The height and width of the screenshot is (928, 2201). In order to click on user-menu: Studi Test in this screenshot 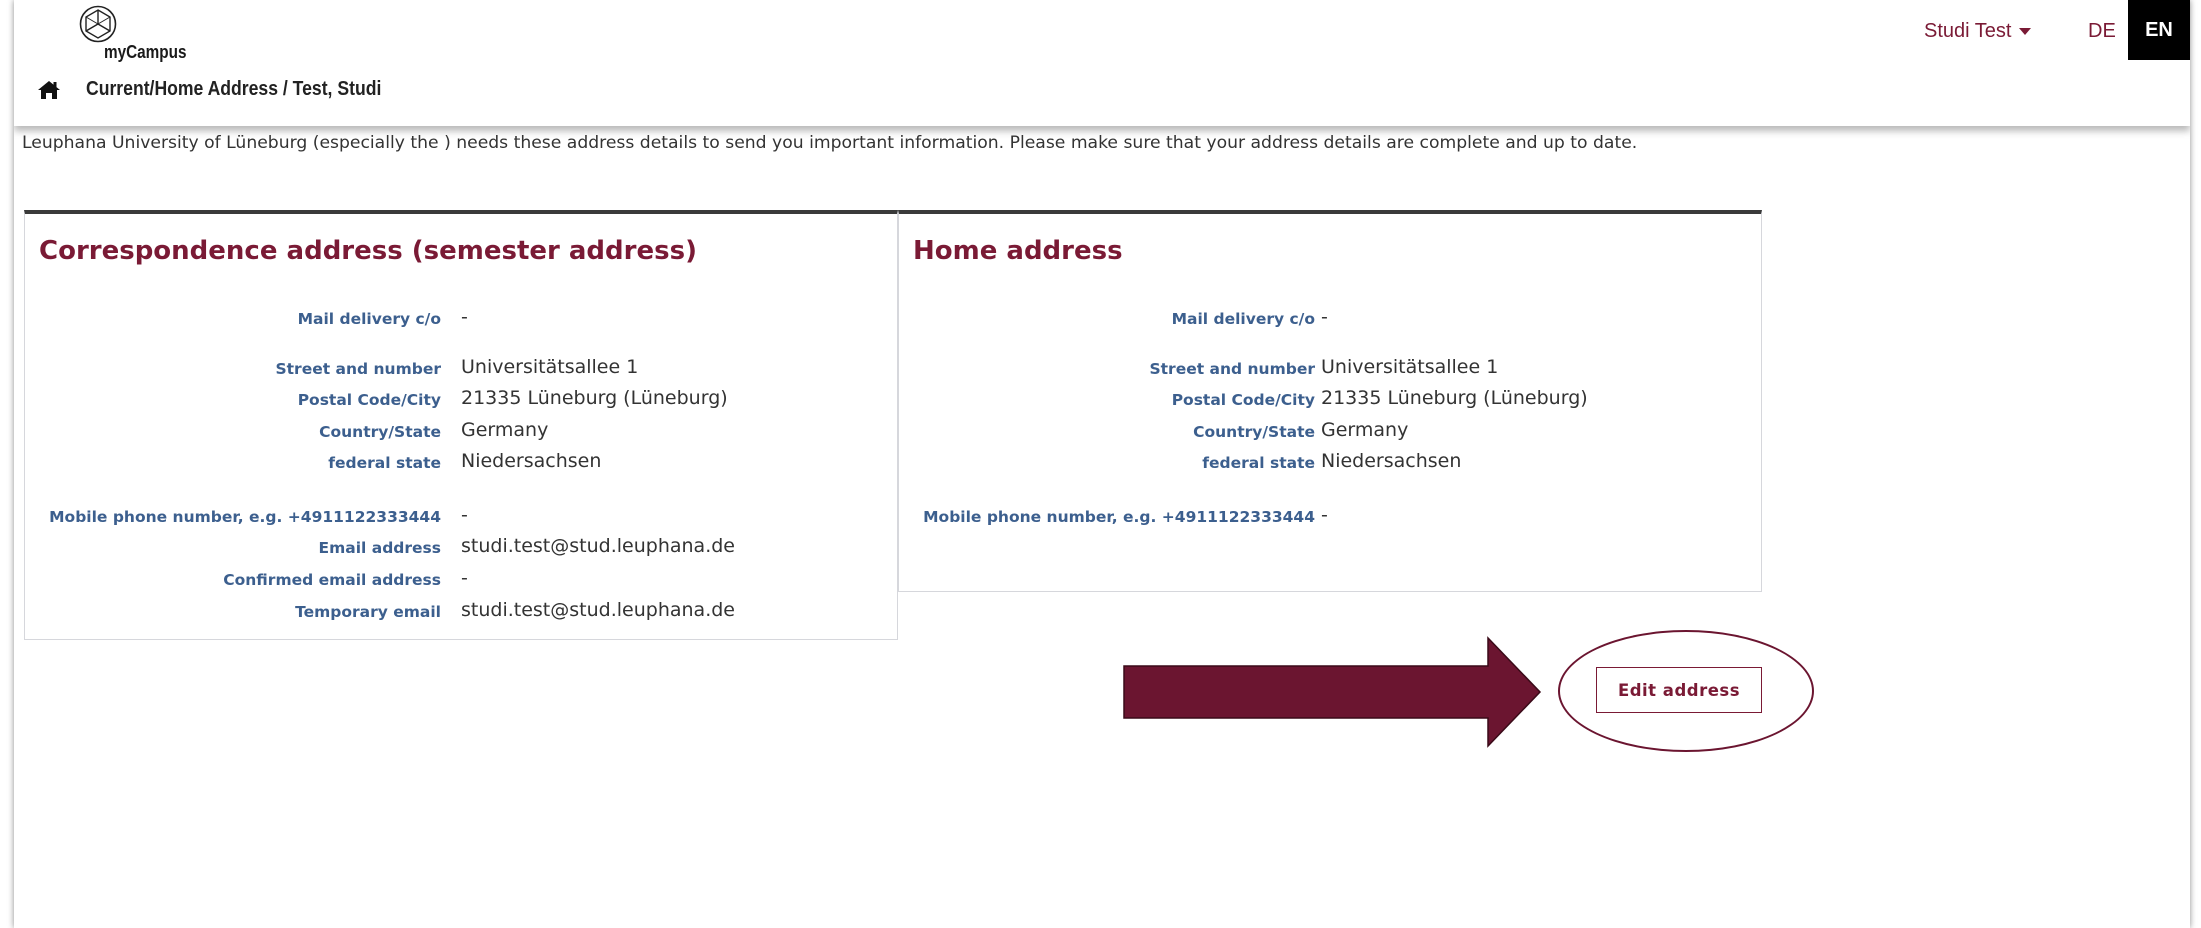, I will do `click(1978, 31)`.